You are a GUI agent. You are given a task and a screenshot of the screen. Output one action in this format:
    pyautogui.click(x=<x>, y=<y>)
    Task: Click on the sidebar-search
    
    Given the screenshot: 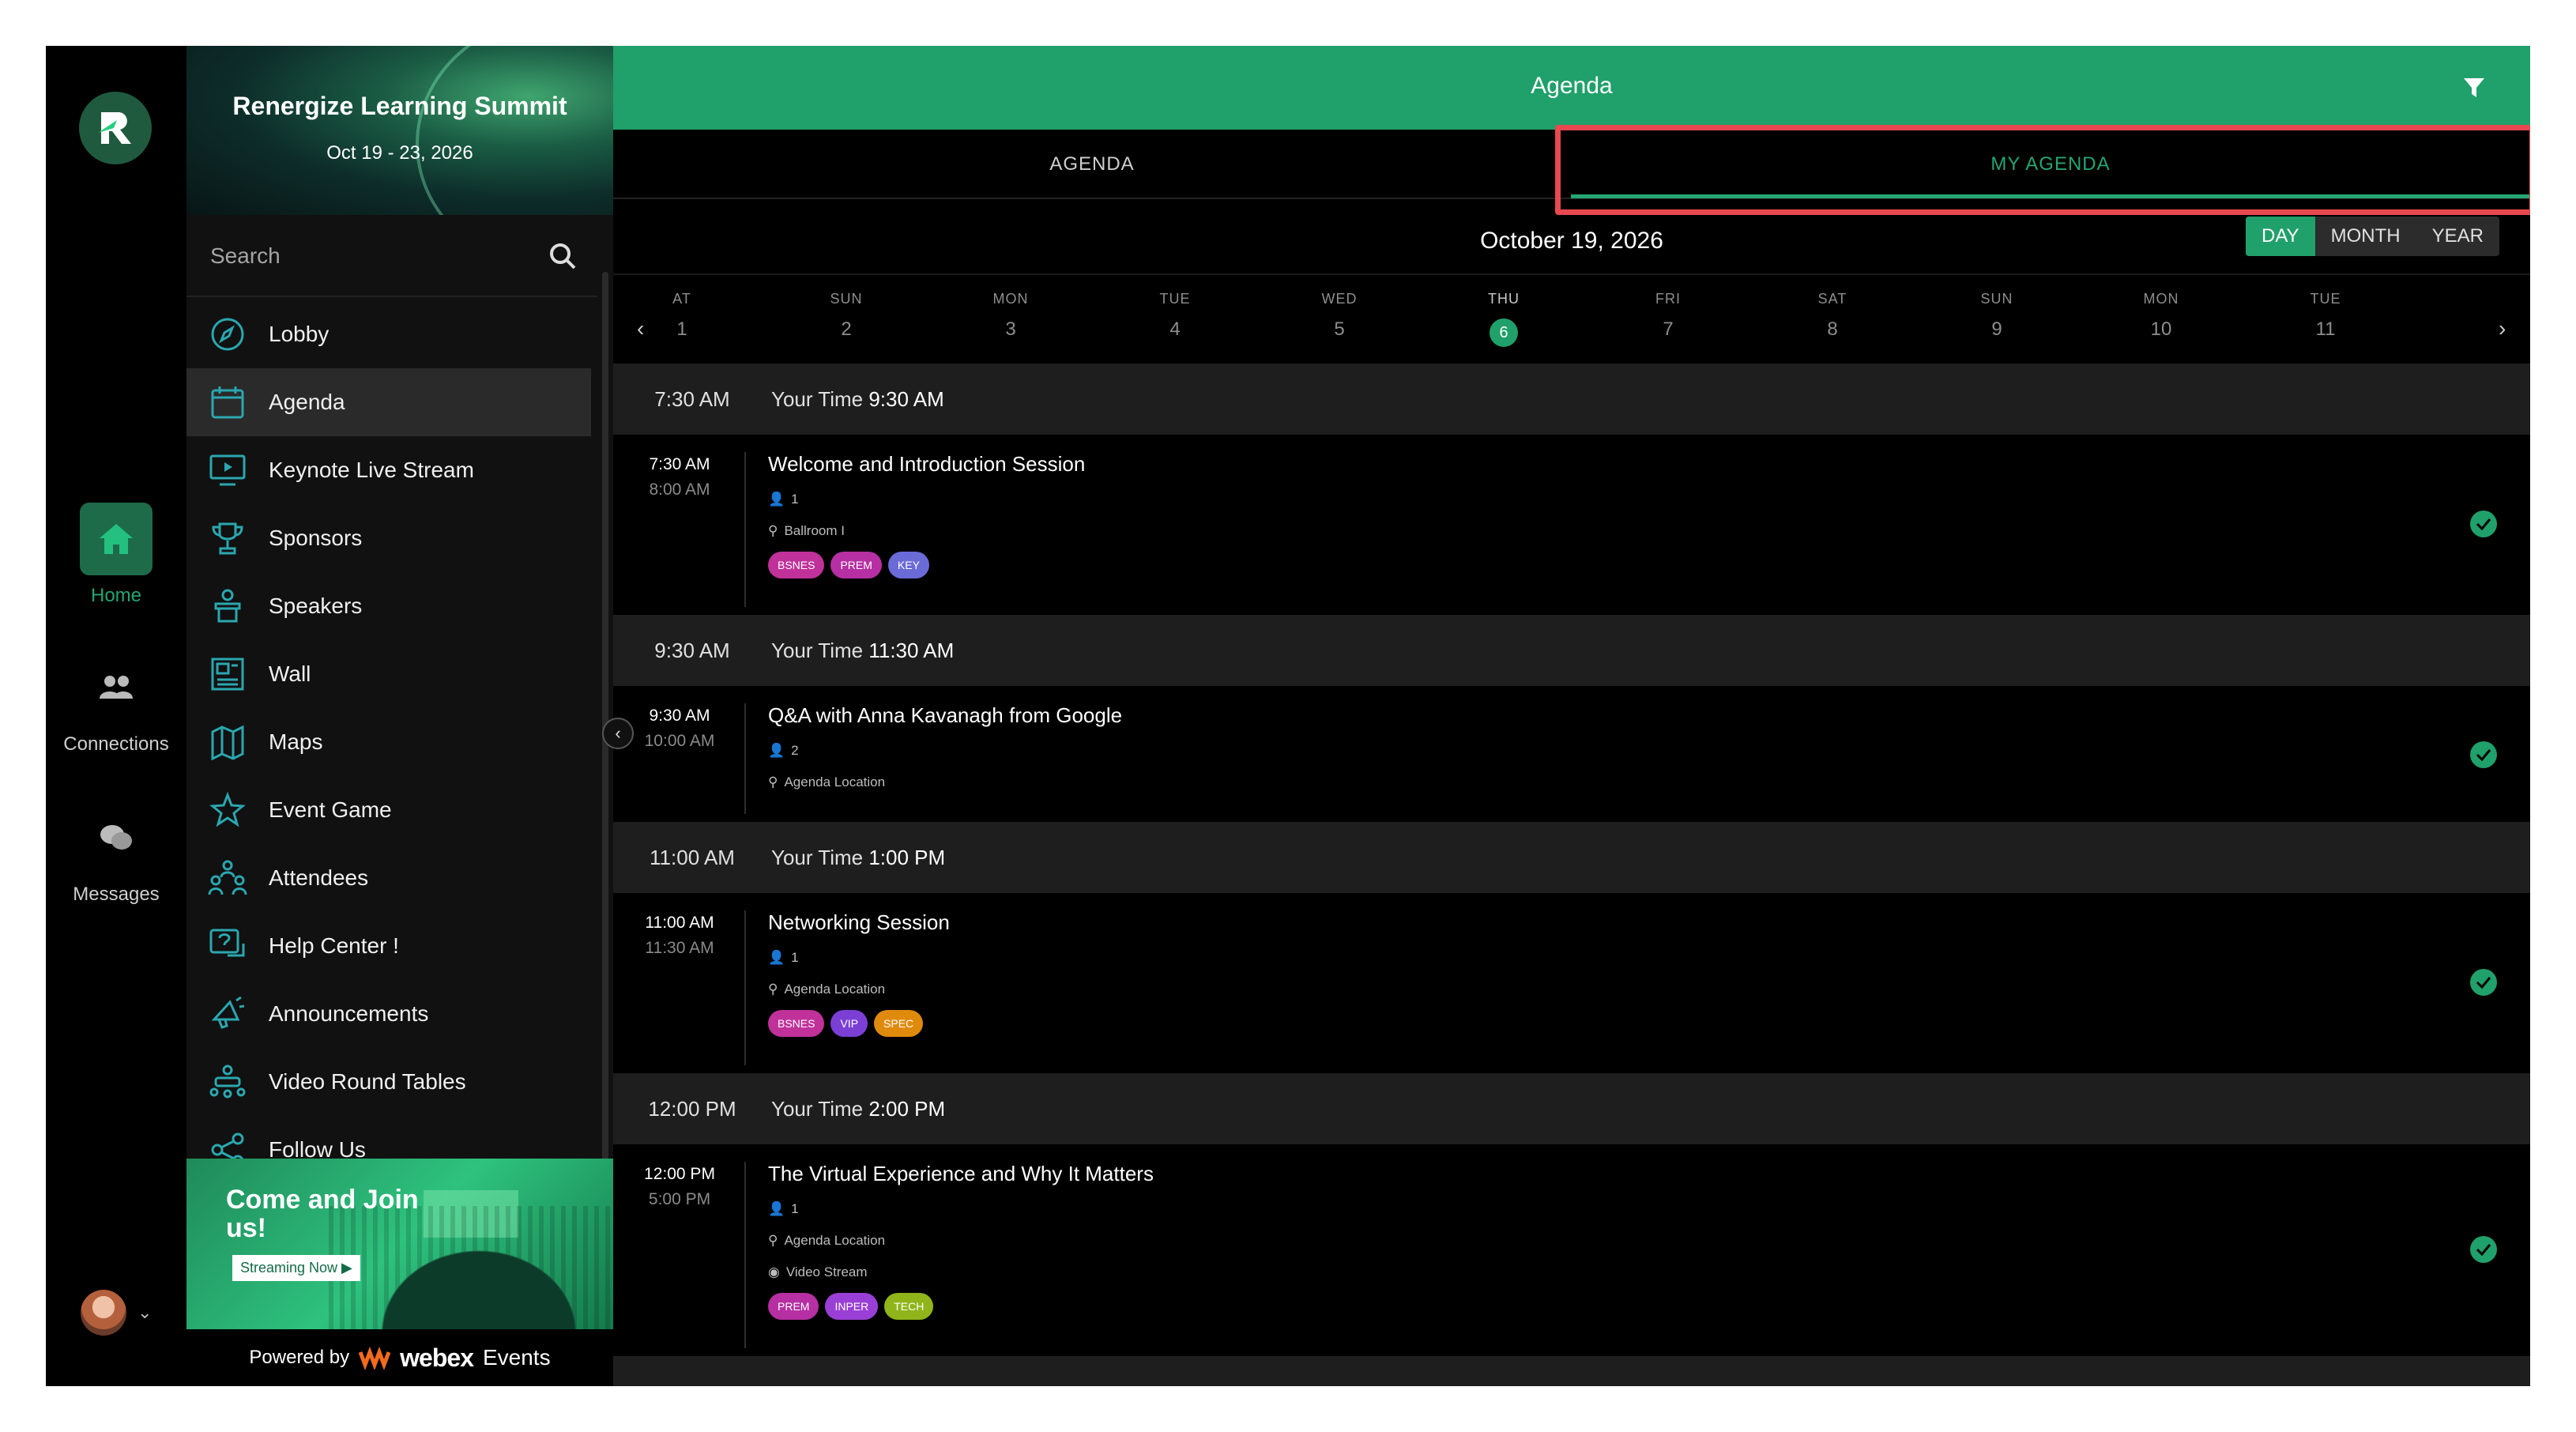 What is the action you would take?
    pyautogui.click(x=391, y=256)
    